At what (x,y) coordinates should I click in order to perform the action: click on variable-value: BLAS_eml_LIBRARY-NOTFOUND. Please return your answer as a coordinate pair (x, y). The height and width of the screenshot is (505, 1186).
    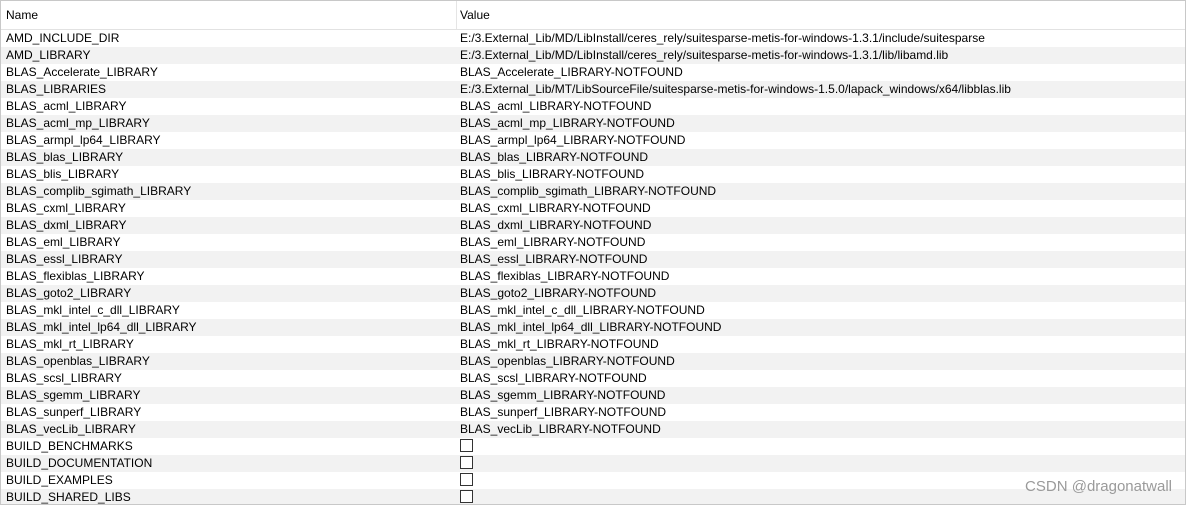
    Looking at the image, I should click on (552, 242).